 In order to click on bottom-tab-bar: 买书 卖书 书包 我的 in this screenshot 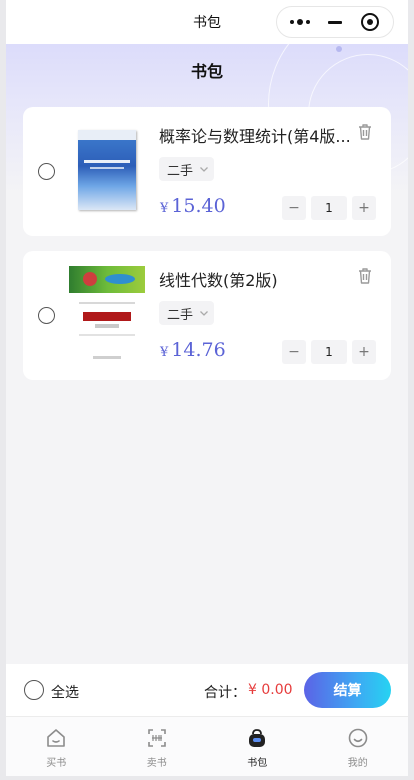, I will do `click(207, 746)`.